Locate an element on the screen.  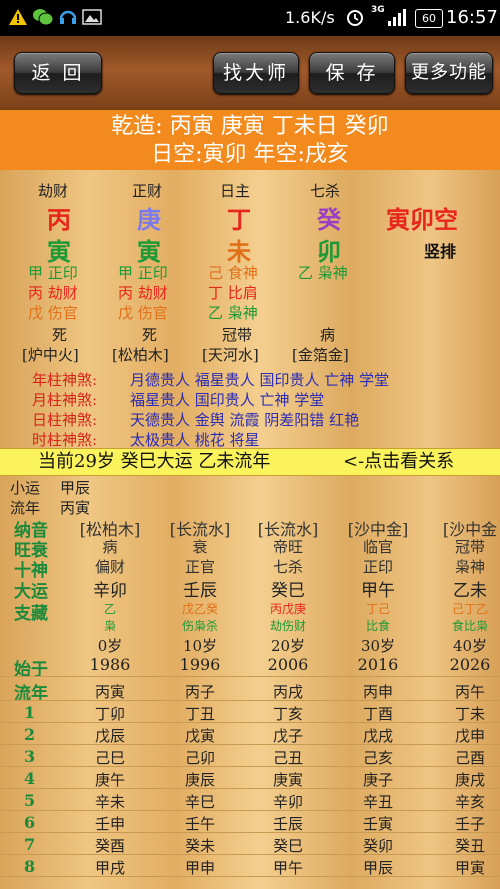
liunian-cell: 辛亥 is located at coordinates (462, 801).